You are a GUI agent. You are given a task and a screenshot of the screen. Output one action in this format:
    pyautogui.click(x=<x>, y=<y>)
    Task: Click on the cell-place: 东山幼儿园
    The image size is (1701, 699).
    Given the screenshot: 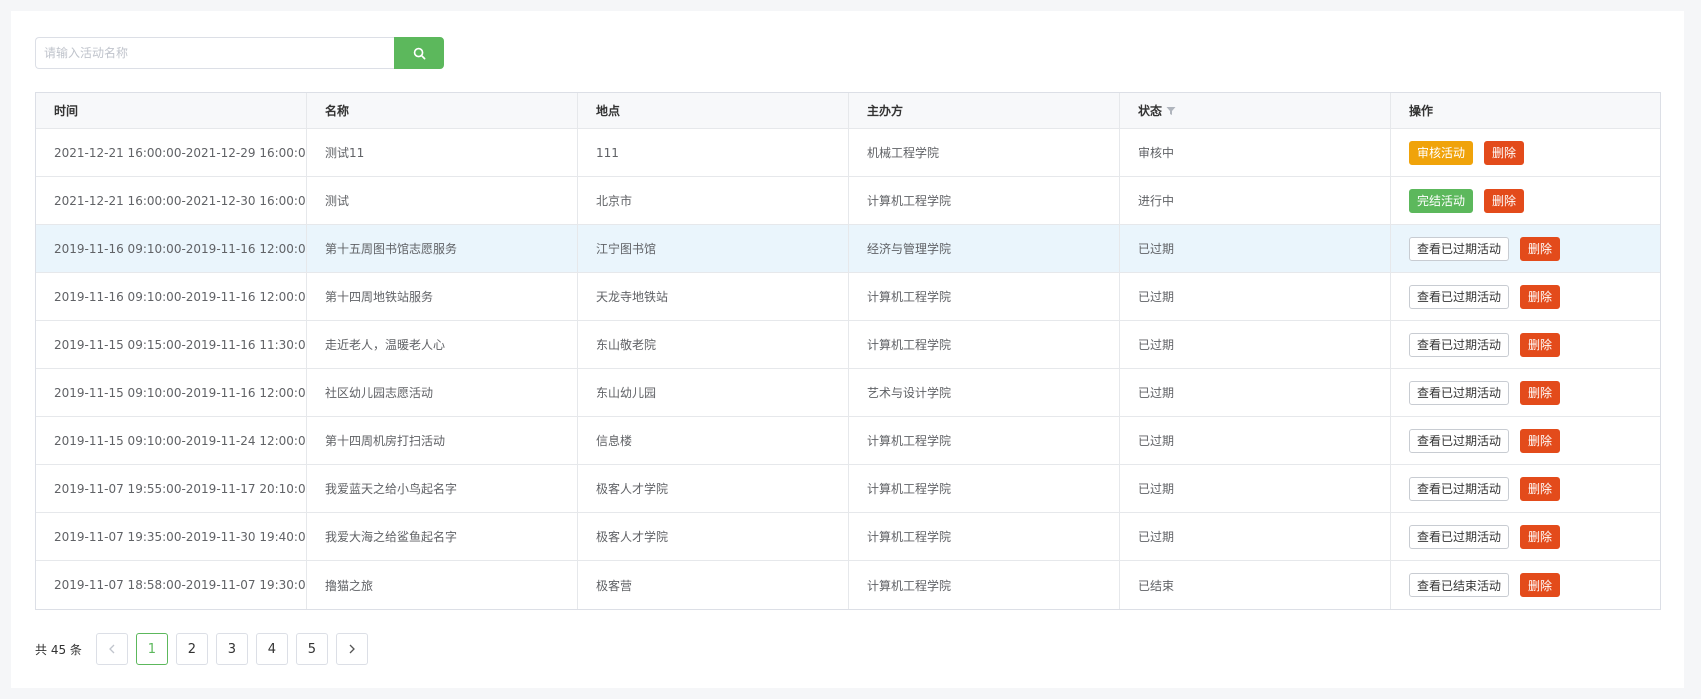 What is the action you would take?
    pyautogui.click(x=713, y=392)
    